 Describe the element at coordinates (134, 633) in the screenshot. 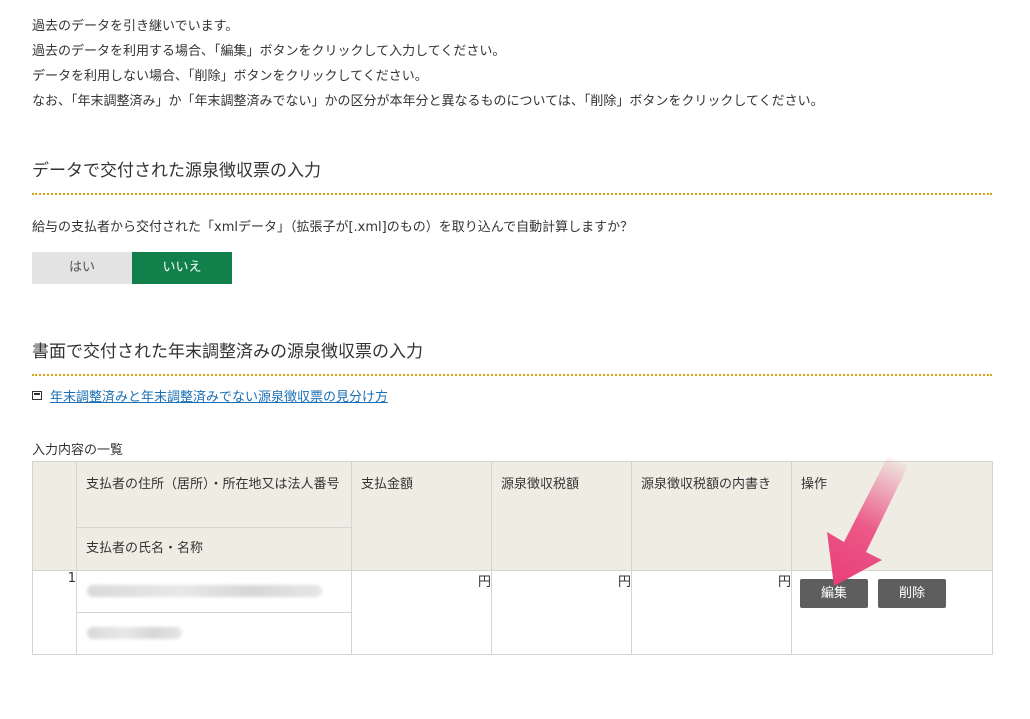

I see `redacted-name` at that location.